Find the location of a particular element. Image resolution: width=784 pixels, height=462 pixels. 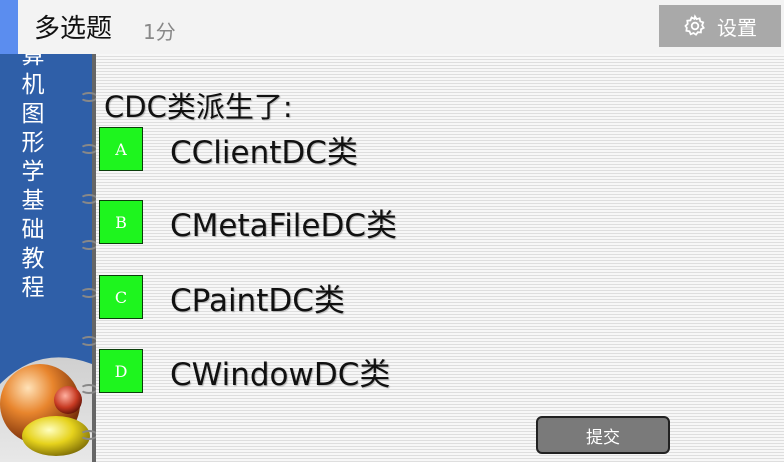

book-title-char: 教 is located at coordinates (33, 259).